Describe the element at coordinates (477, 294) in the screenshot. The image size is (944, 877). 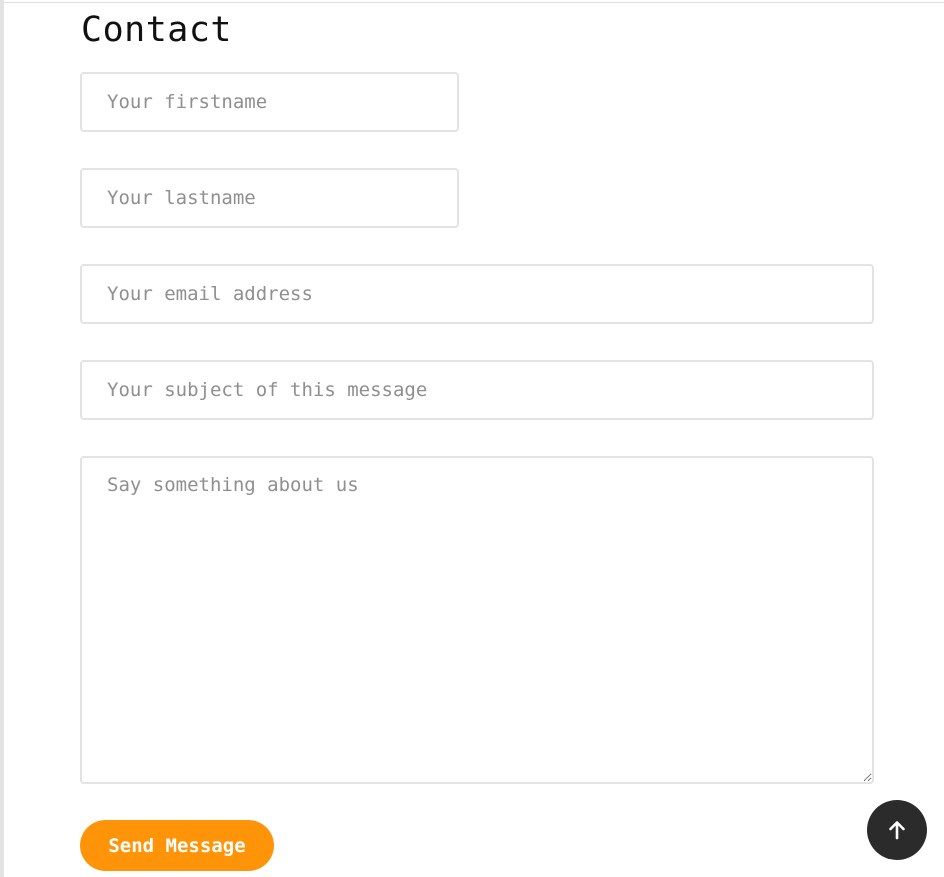
I see `email-input` at that location.